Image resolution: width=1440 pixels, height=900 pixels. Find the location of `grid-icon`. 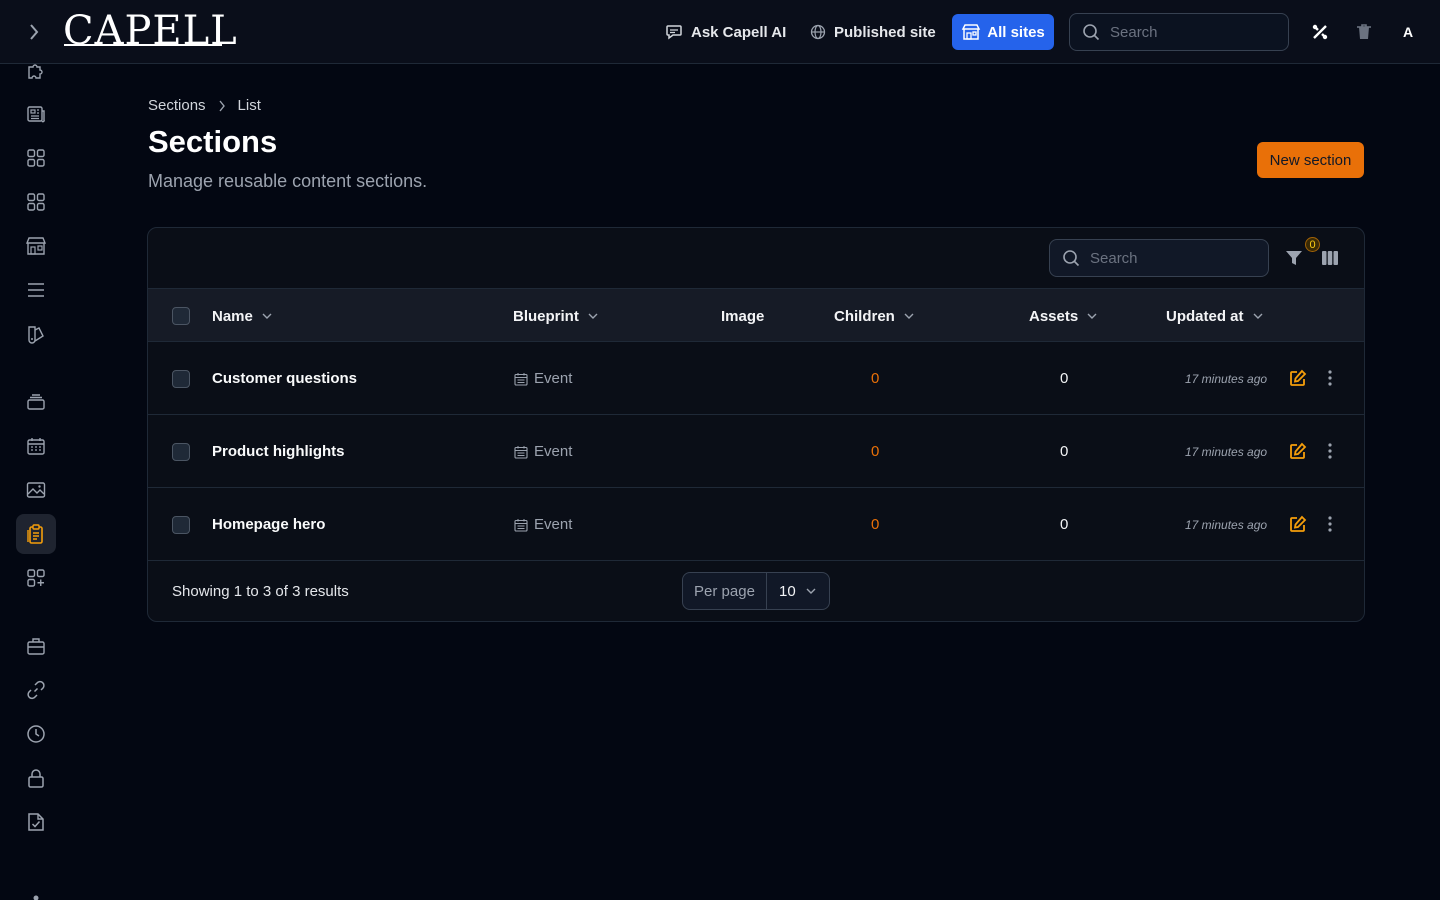

grid-icon is located at coordinates (36, 202).